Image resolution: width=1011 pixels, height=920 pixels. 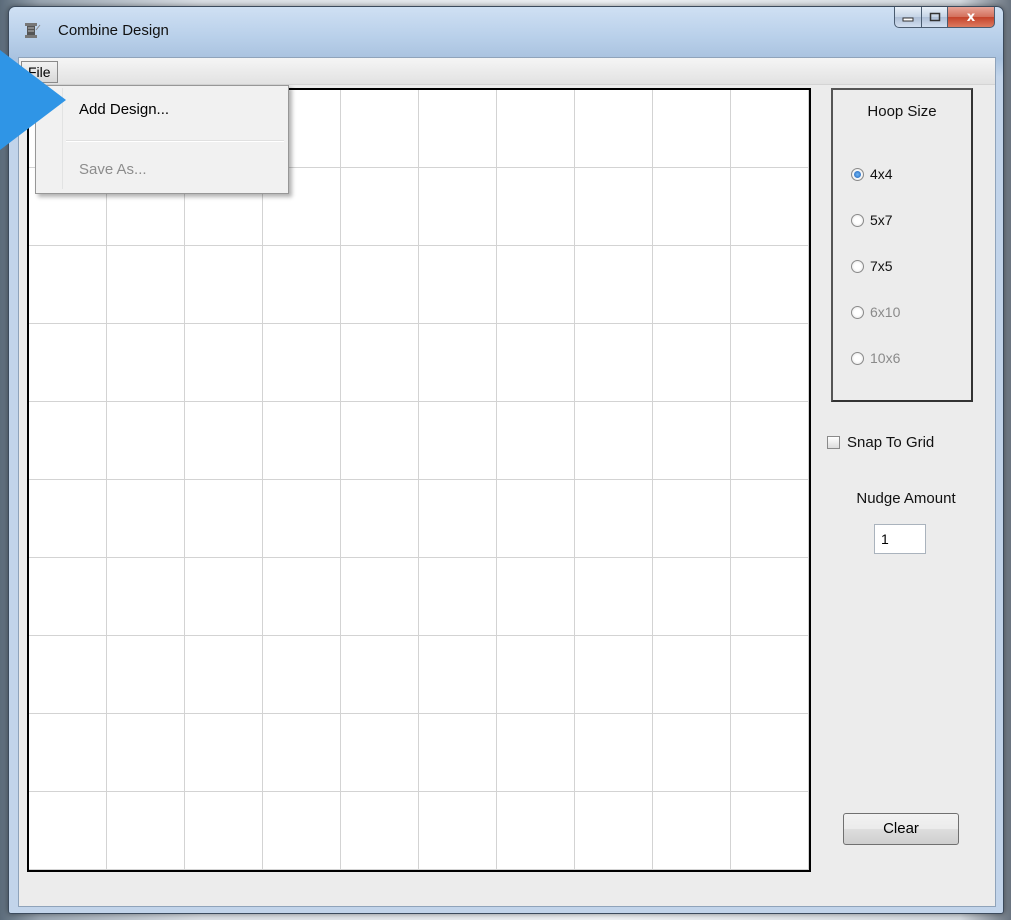 I want to click on minimize-icon, so click(x=908, y=19).